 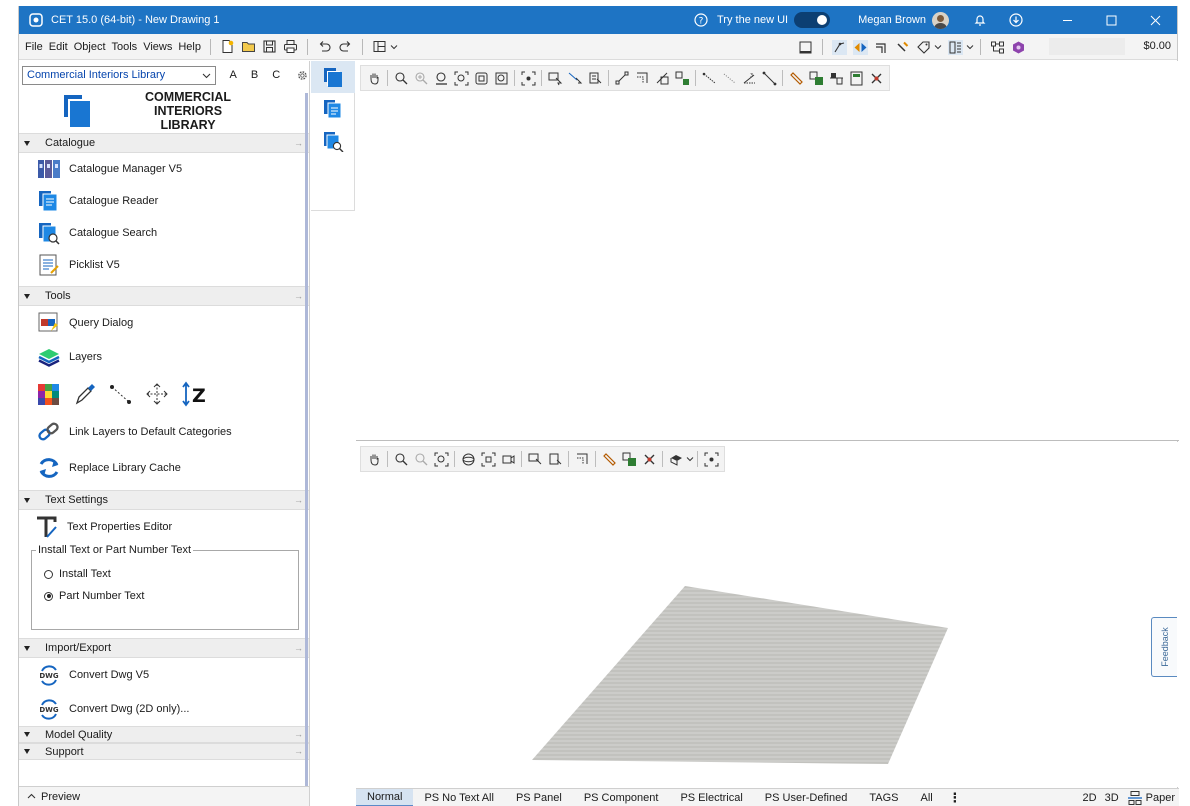 What do you see at coordinates (892, 20) in the screenshot?
I see `user-name: Megan Brown` at bounding box center [892, 20].